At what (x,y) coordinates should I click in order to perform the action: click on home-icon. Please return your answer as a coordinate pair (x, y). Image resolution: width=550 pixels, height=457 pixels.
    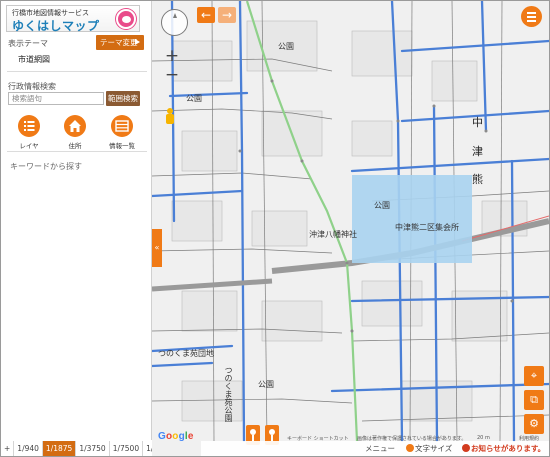
    Looking at the image, I should click on (75, 126).